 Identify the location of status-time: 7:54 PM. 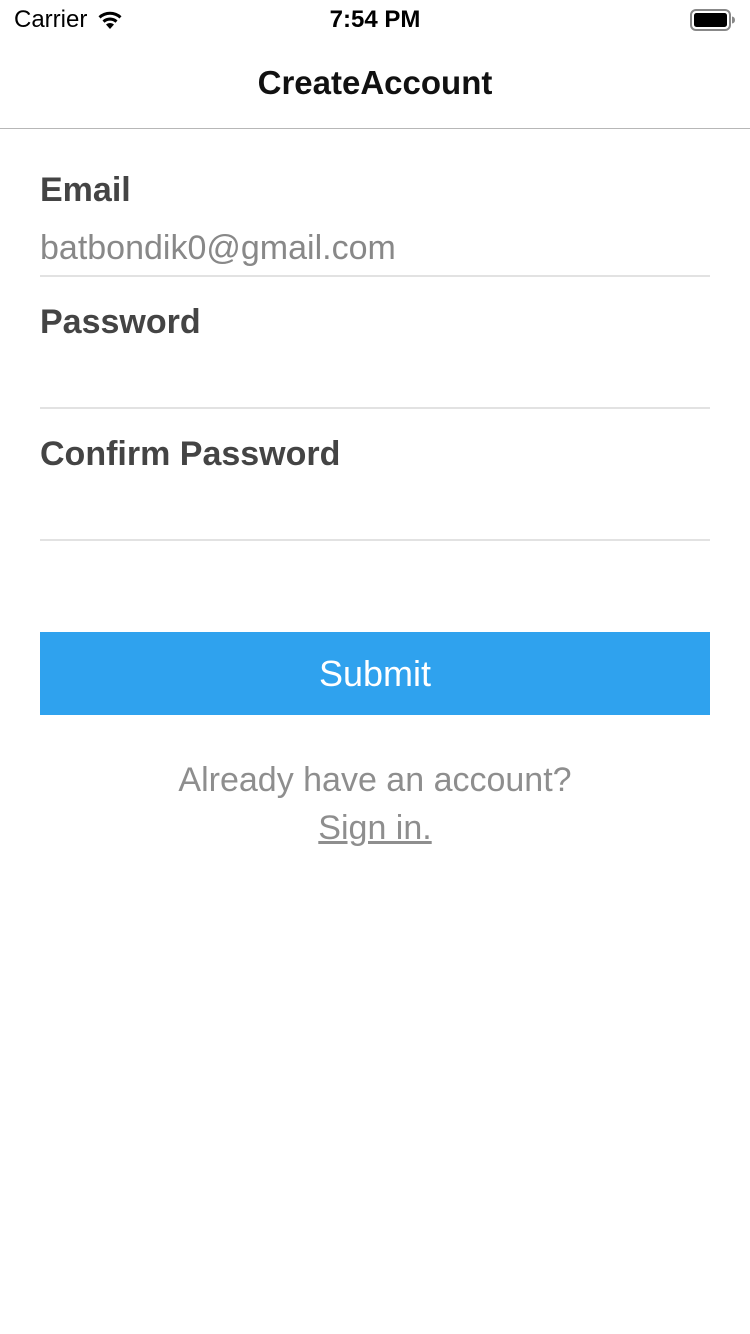
(375, 19).